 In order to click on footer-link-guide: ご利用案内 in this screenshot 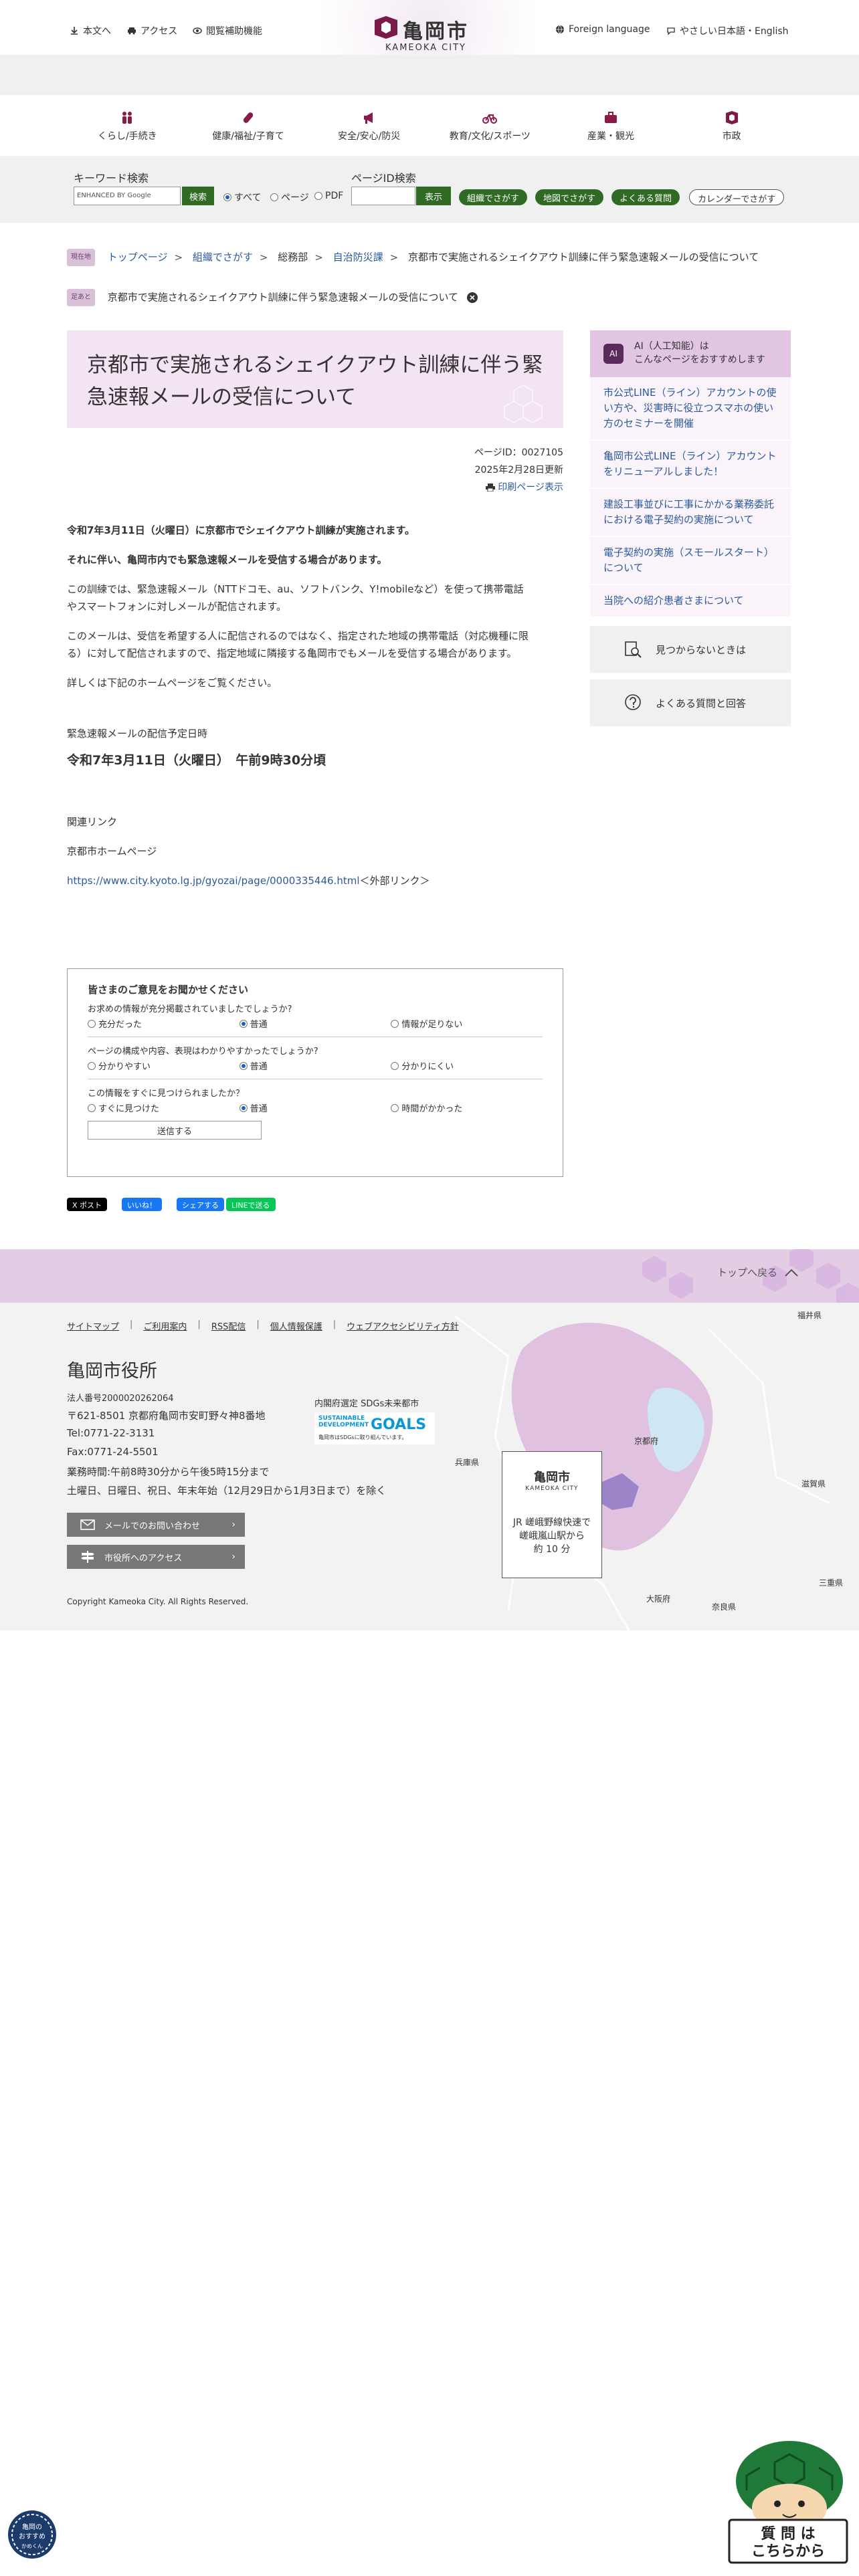, I will do `click(165, 1325)`.